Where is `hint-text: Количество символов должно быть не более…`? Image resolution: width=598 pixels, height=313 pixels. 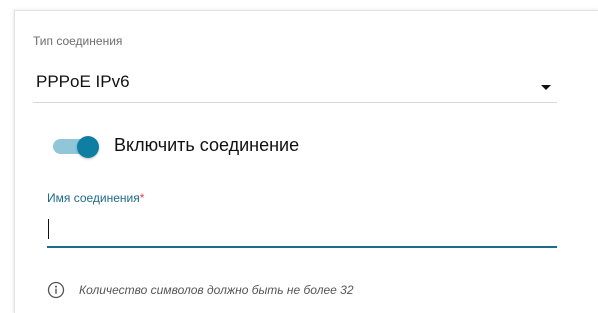 hint-text: Количество символов должно быть не более… is located at coordinates (216, 290).